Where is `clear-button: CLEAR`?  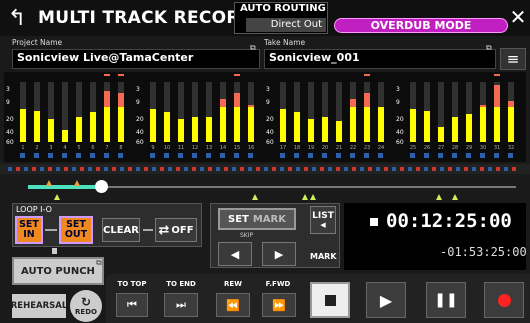
clear-button: CLEAR is located at coordinates (121, 230).